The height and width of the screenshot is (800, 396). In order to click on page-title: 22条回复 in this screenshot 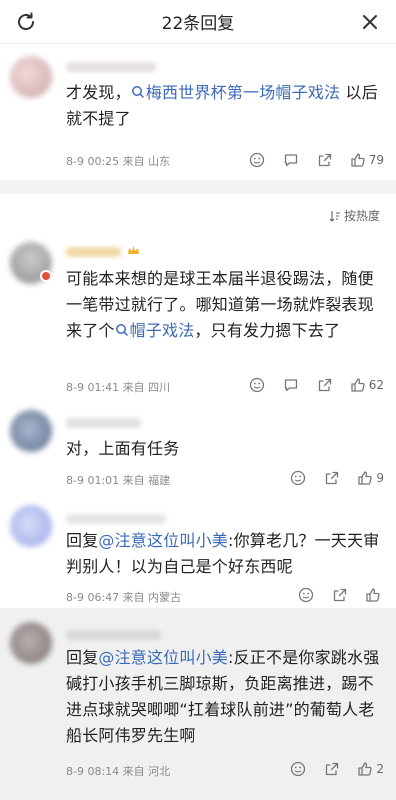, I will do `click(198, 24)`.